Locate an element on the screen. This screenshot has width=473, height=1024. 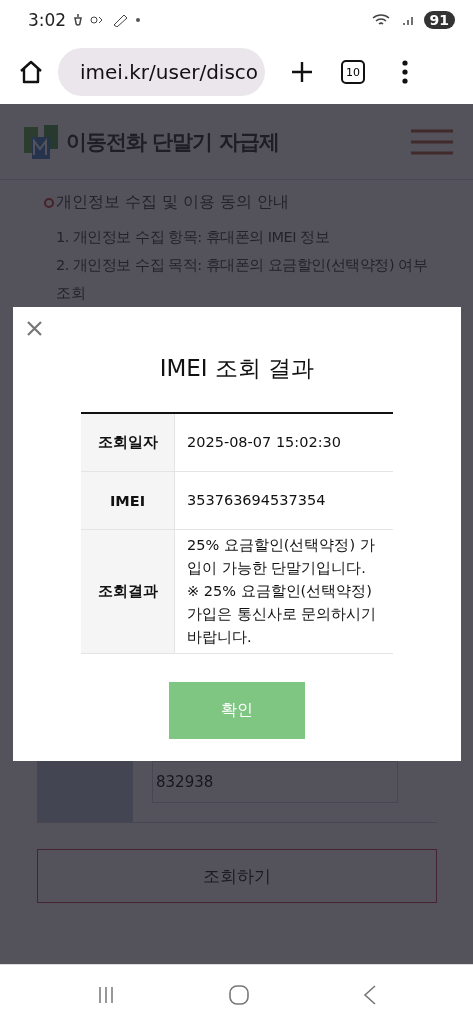
table-cell: 2025-08-07 15:02:30 is located at coordinates (283, 442).